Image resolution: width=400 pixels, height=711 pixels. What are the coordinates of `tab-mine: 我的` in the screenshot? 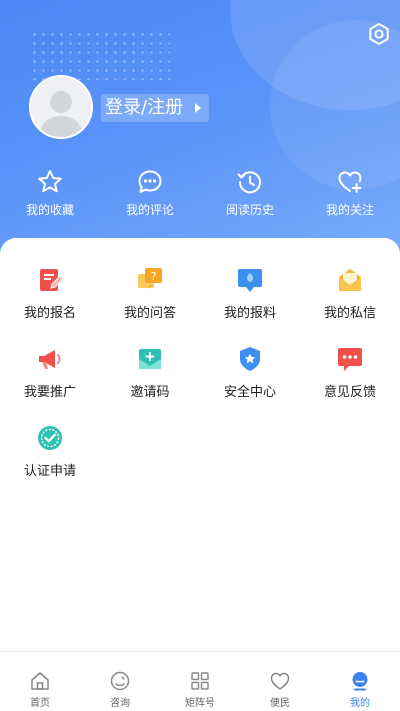 It's located at (360, 681).